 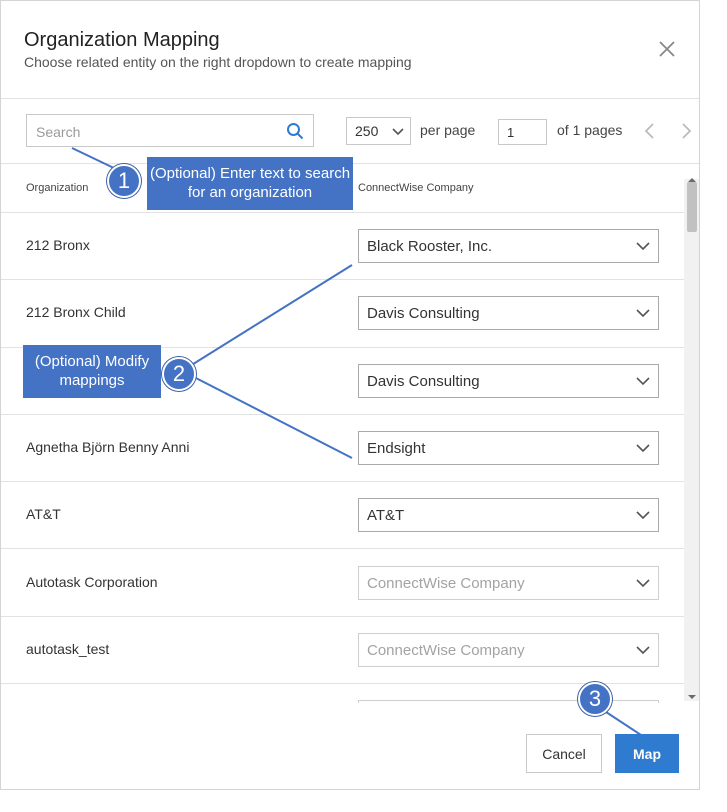 What do you see at coordinates (367, 131) in the screenshot?
I see `per-page-value: 250` at bounding box center [367, 131].